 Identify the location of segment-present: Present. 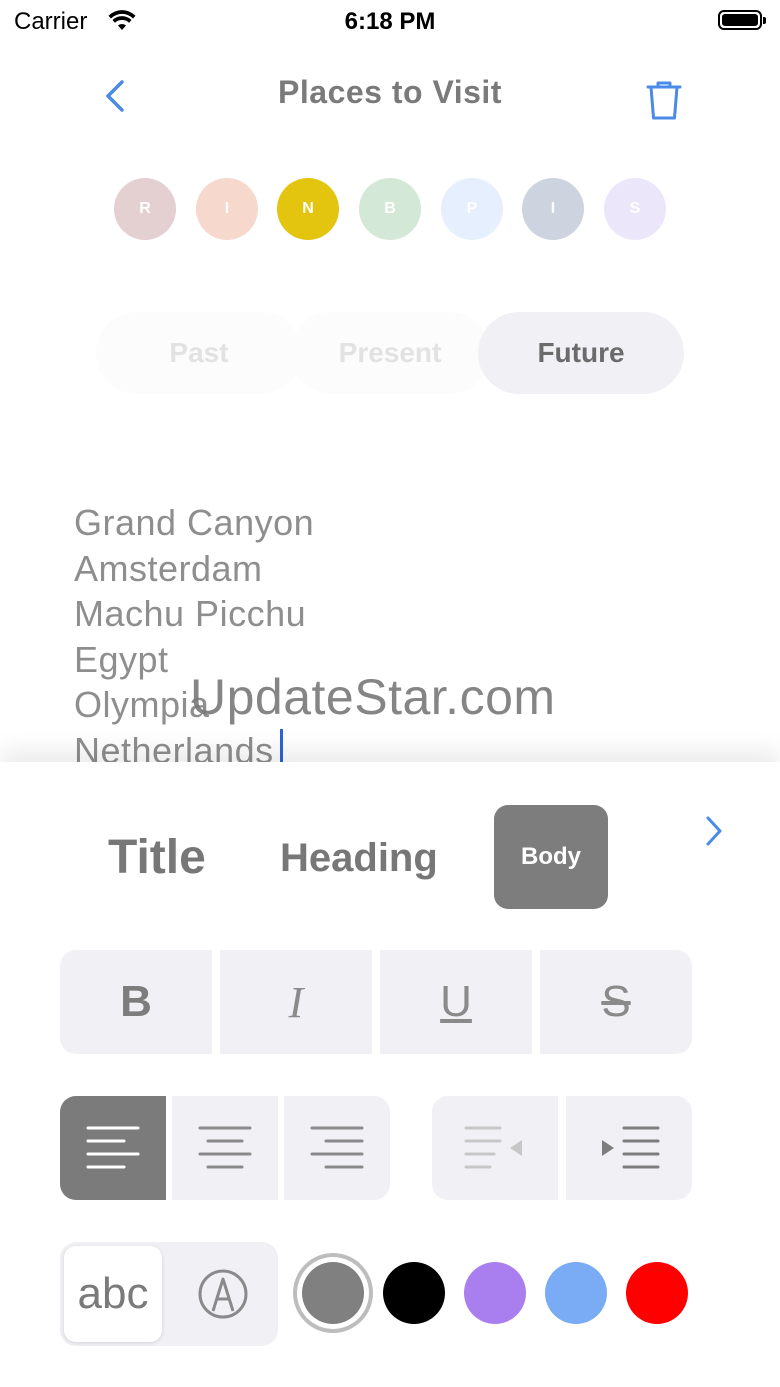
(390, 353).